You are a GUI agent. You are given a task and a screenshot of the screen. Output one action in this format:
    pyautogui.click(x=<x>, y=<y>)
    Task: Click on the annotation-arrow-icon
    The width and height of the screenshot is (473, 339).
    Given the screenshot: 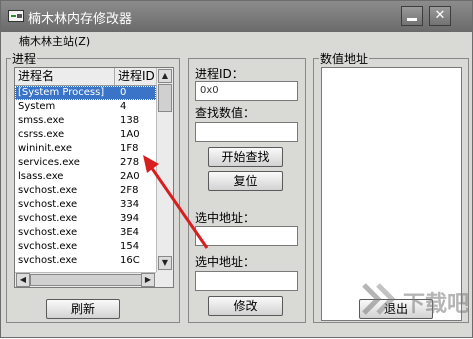 What is the action you would take?
    pyautogui.click(x=176, y=202)
    